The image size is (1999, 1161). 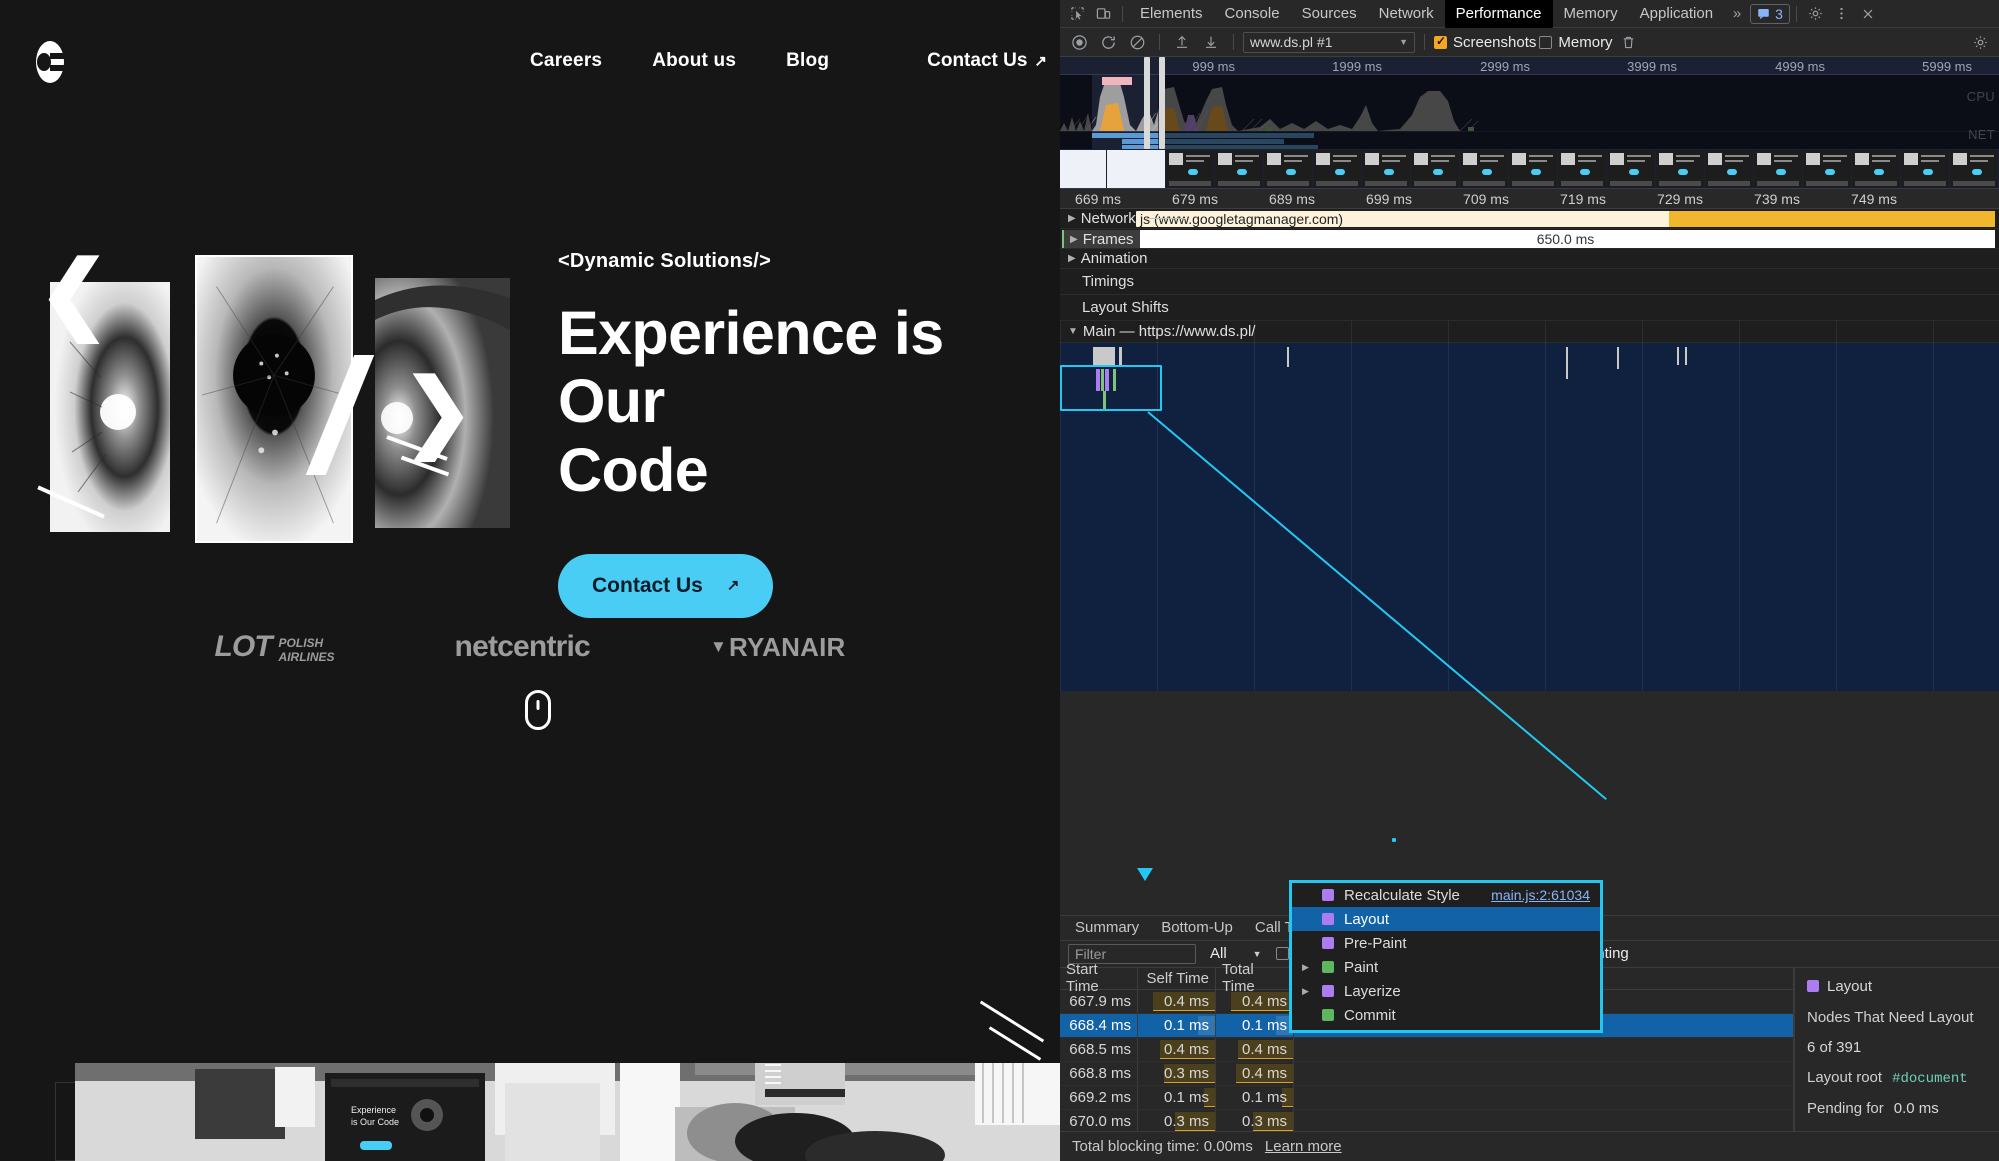 I want to click on issues-badge: 3, so click(x=1770, y=13).